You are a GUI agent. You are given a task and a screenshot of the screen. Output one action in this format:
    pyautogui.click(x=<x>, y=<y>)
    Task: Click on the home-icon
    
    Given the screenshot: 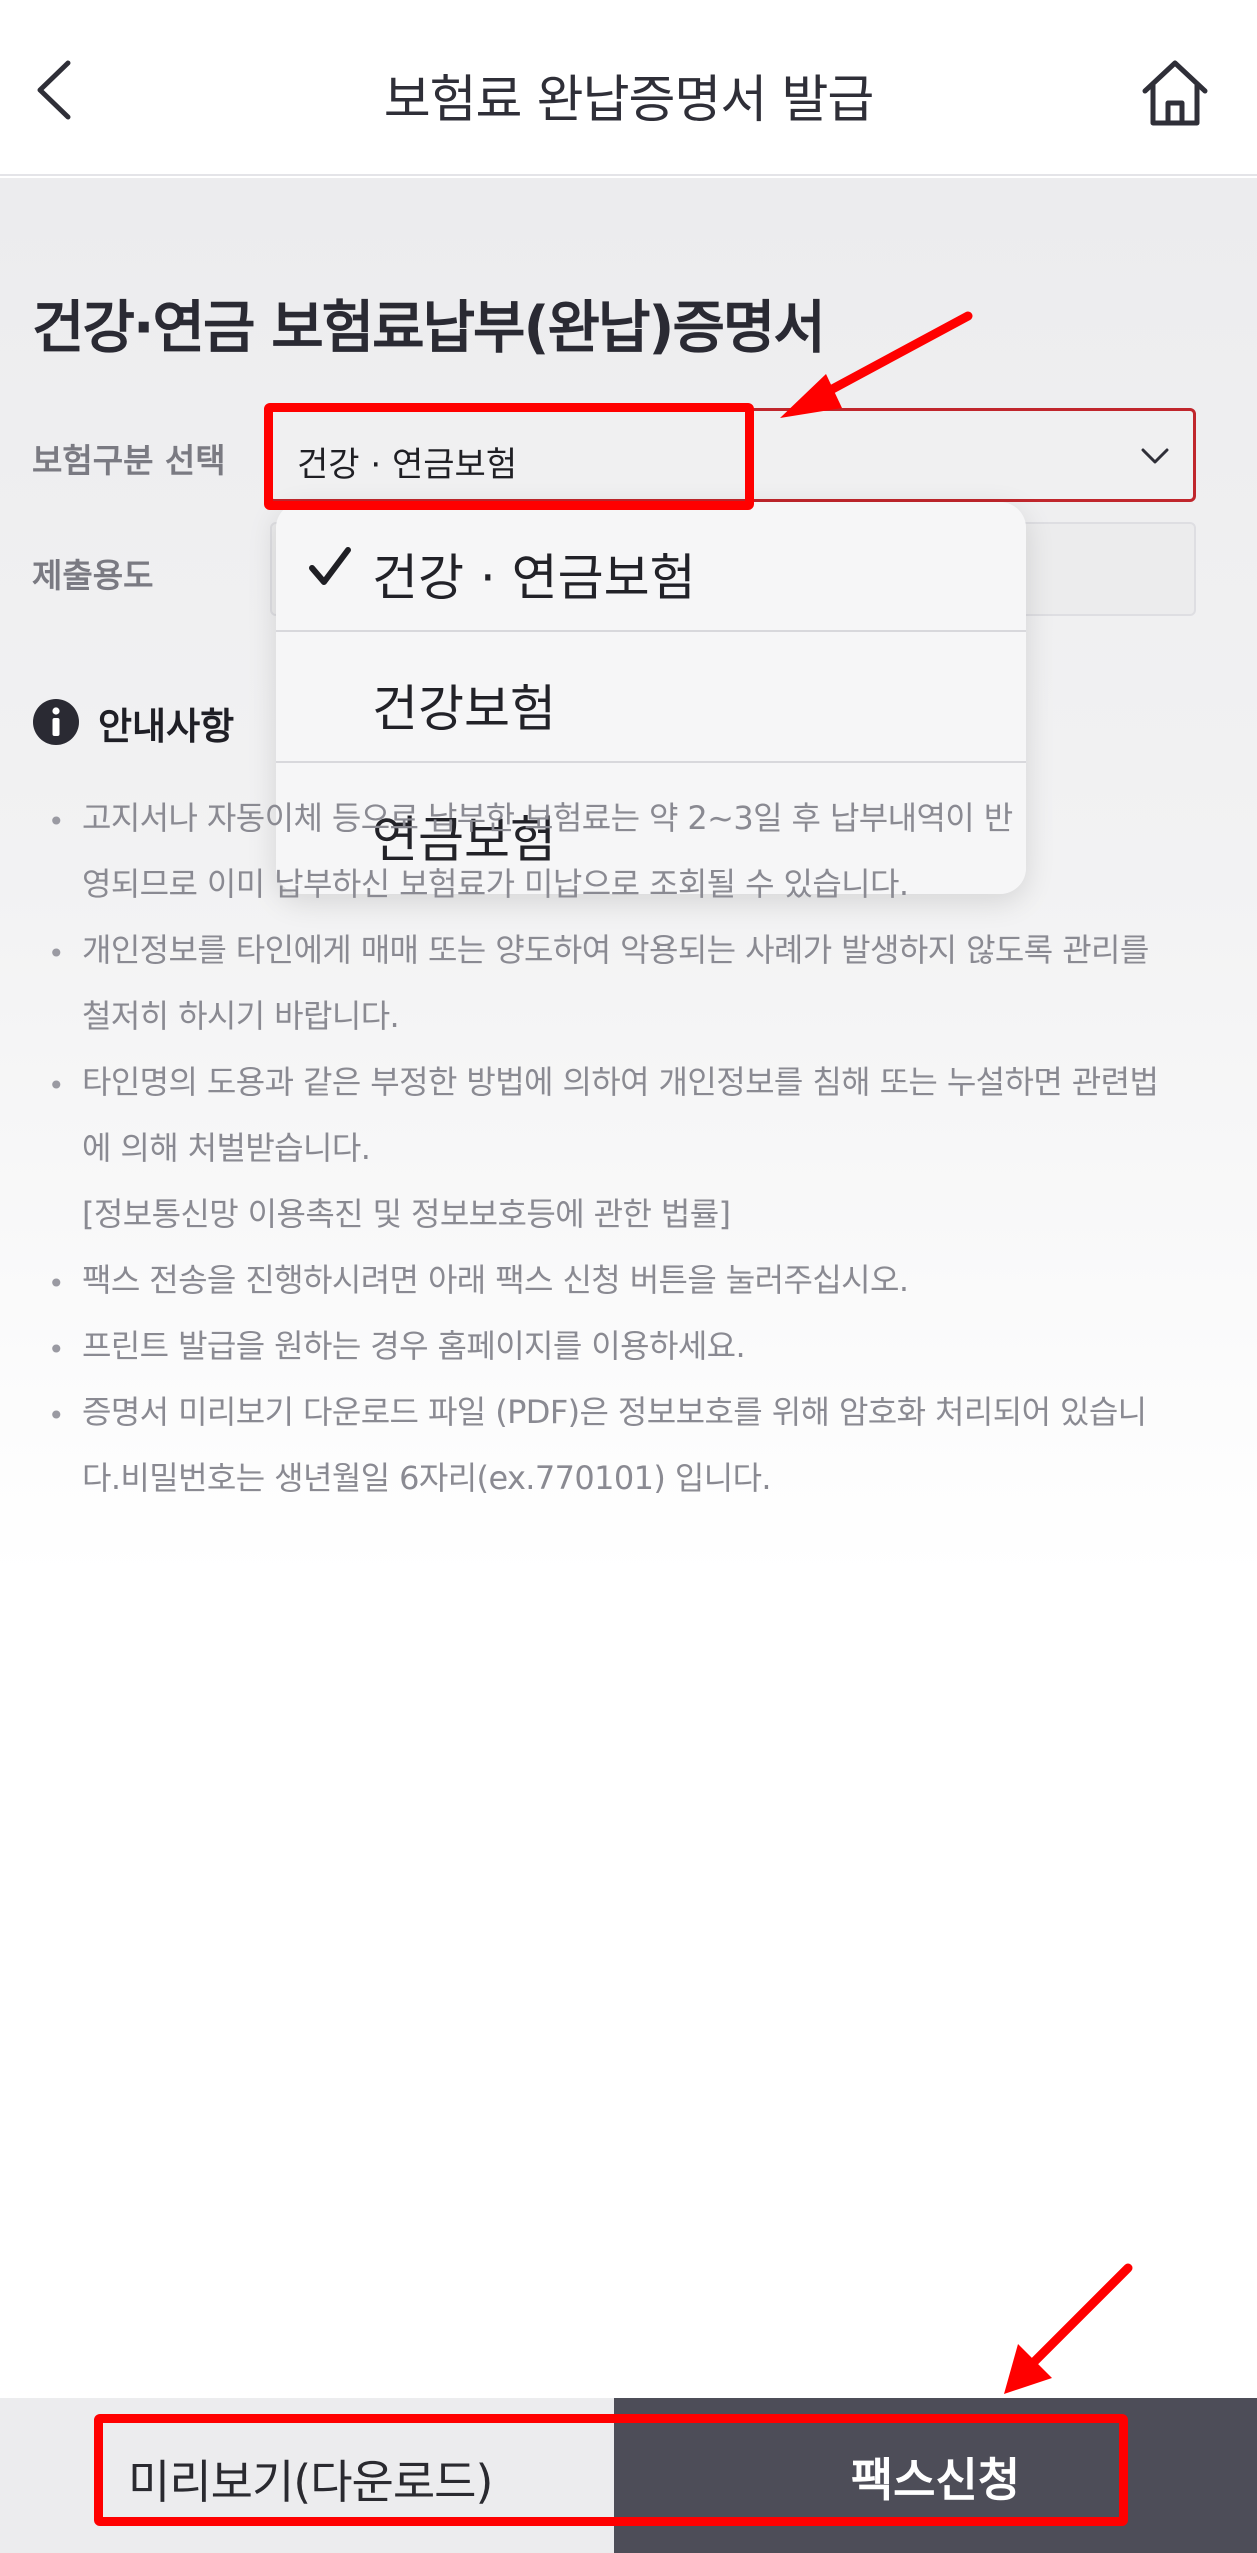 What is the action you would take?
    pyautogui.click(x=1175, y=93)
    